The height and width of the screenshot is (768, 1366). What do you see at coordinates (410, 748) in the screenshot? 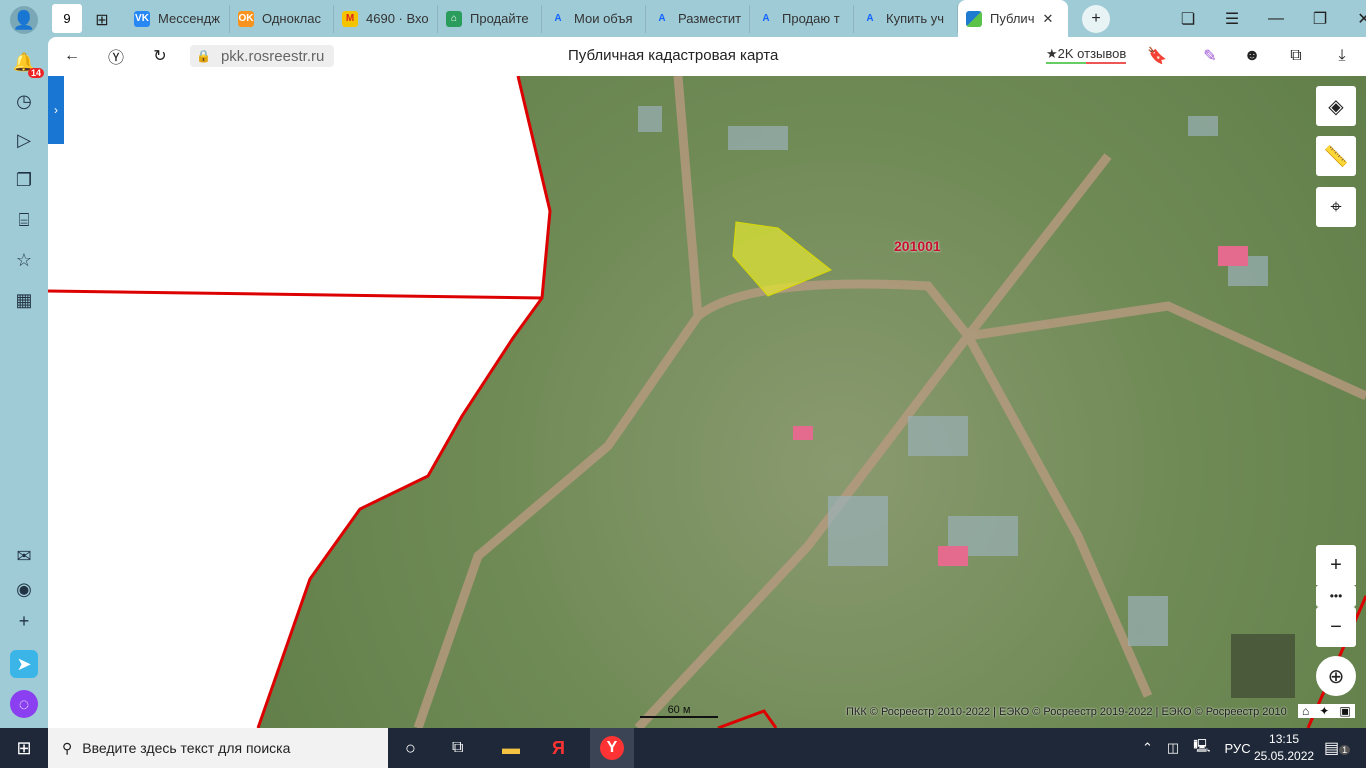
I see `cortana-icon: ○` at bounding box center [410, 748].